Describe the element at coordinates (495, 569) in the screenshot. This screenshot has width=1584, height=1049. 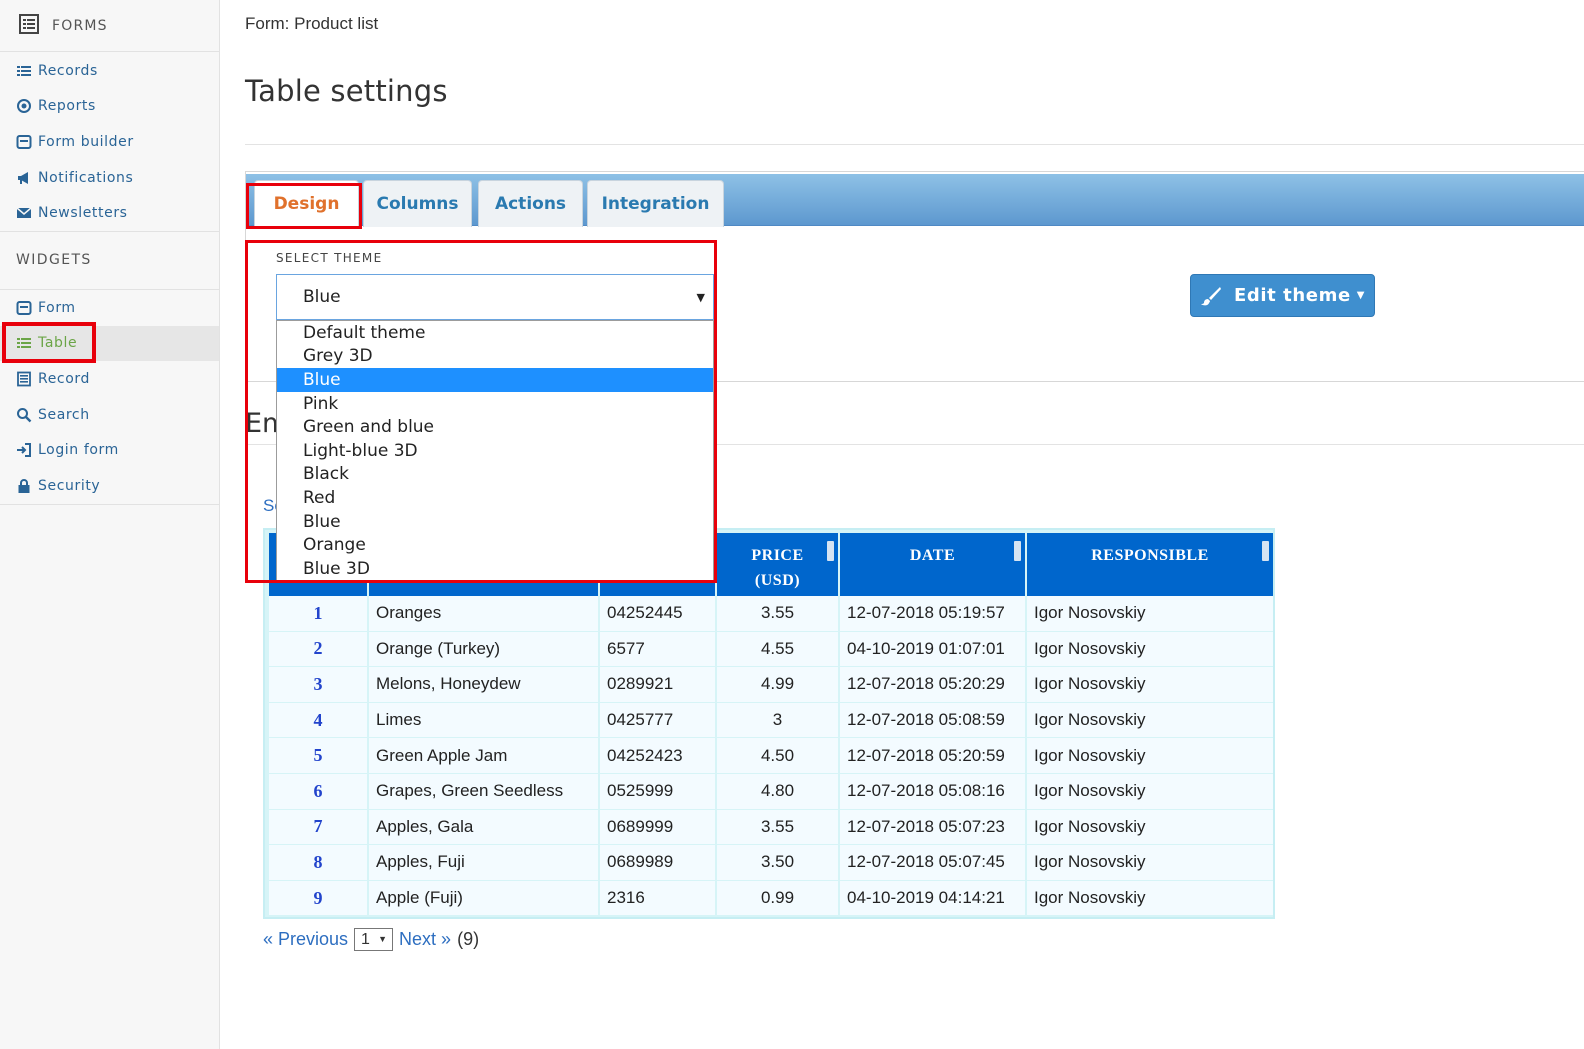
I see `theme-option: Blue 3D` at that location.